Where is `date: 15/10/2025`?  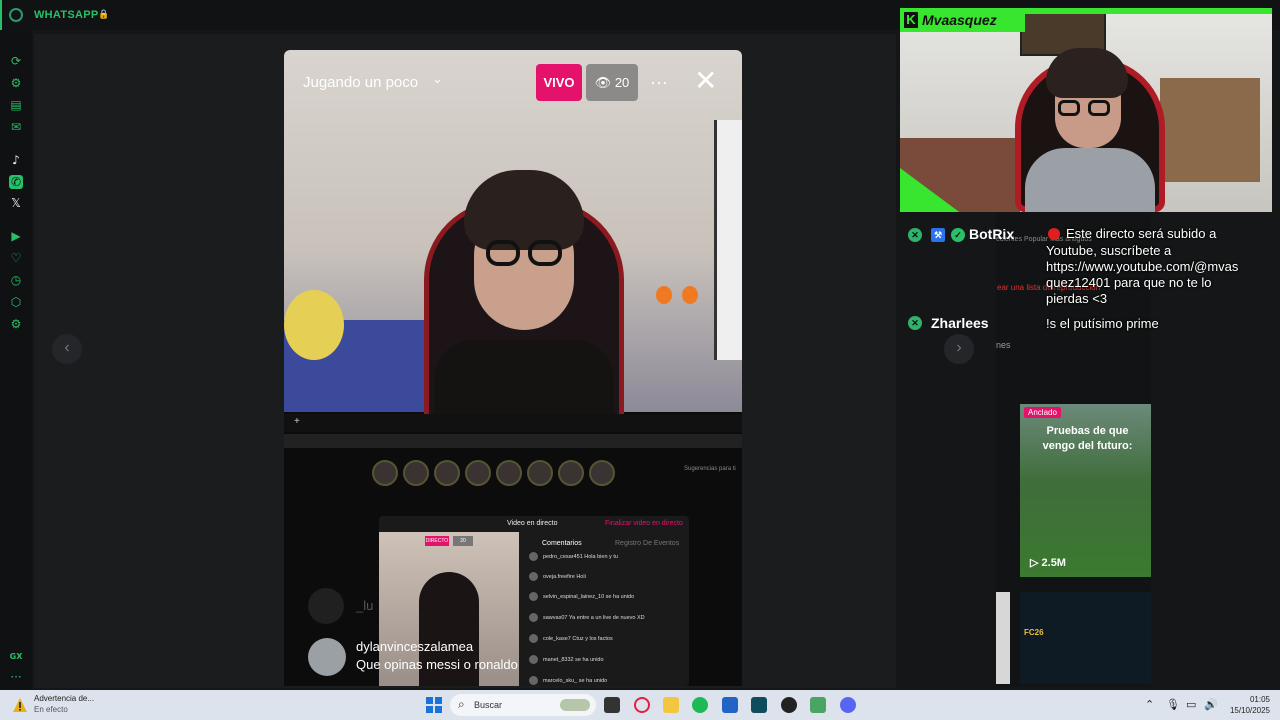 date: 15/10/2025 is located at coordinates (1249, 710).